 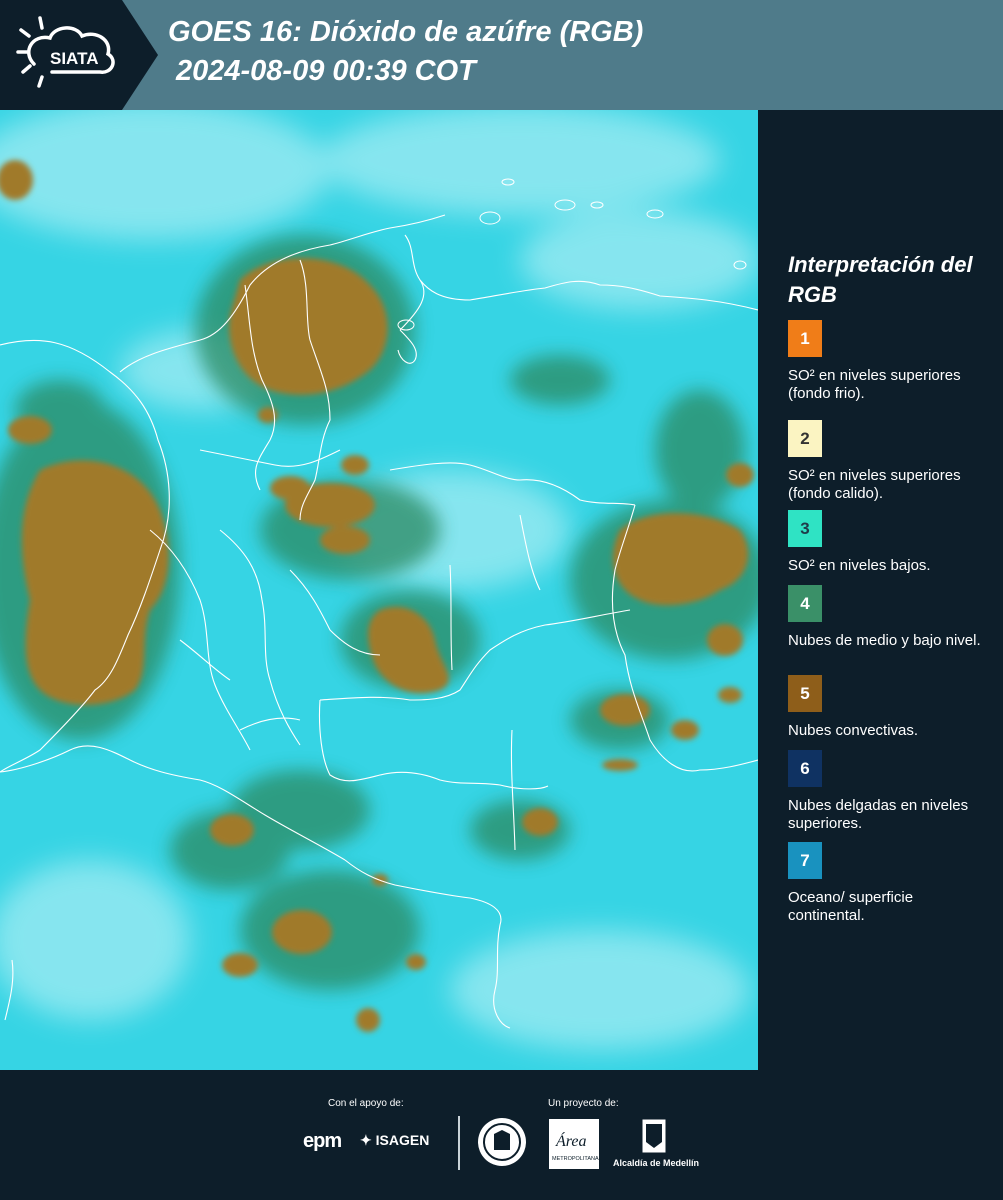 What do you see at coordinates (459, 1143) in the screenshot?
I see `footer-divider` at bounding box center [459, 1143].